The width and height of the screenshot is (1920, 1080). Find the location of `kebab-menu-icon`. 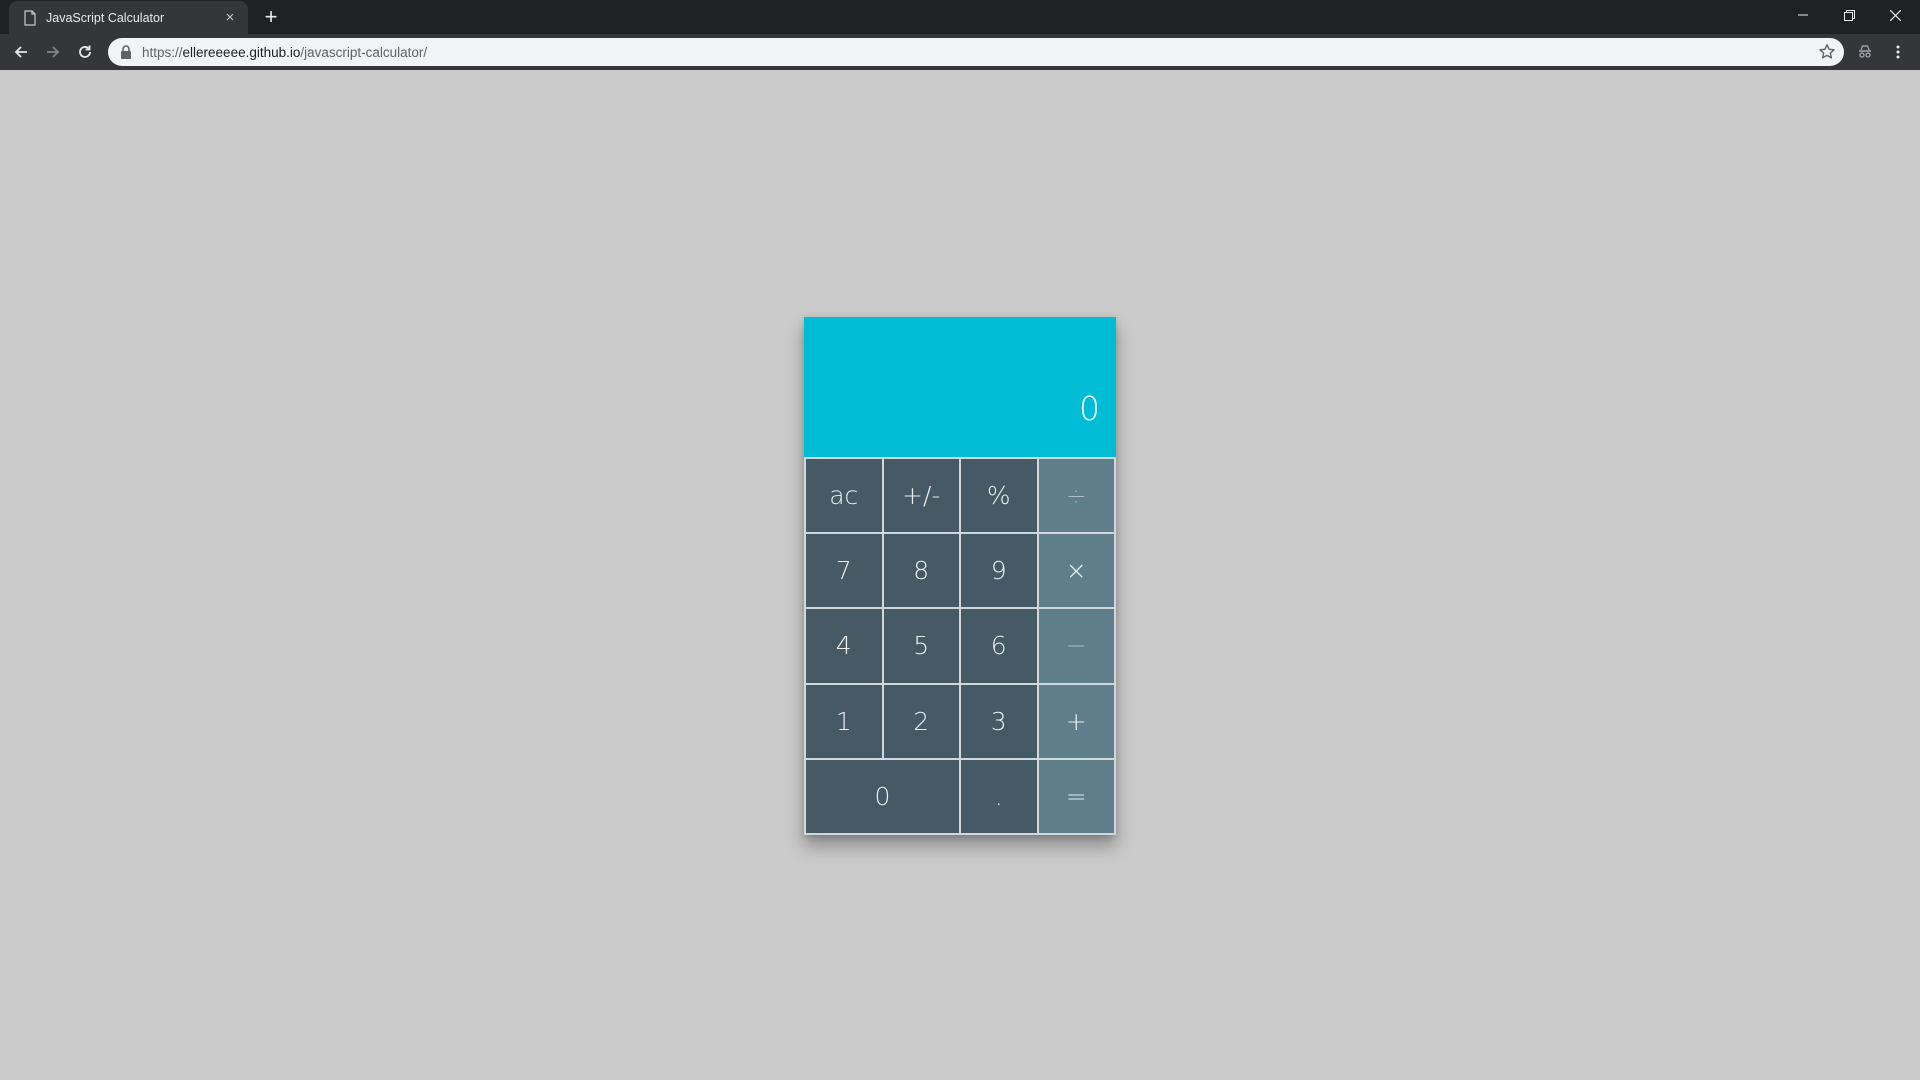

kebab-menu-icon is located at coordinates (1898, 52).